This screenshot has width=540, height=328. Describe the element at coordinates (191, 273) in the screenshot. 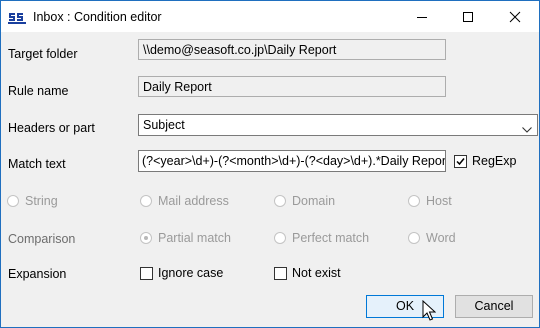

I see `ignore-case-label: Ignore case` at that location.